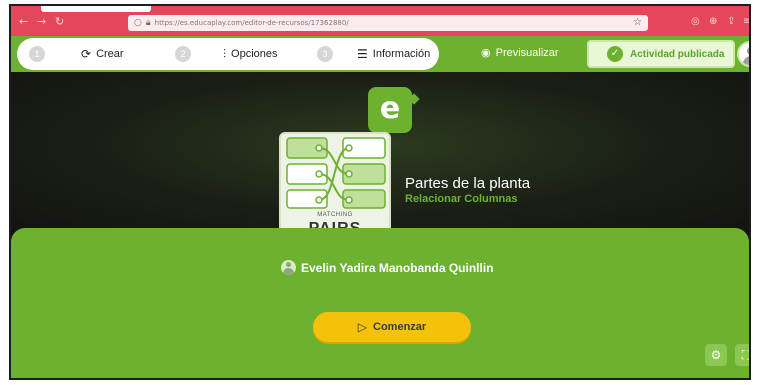 This screenshot has height=385, width=759. Describe the element at coordinates (695, 21) in the screenshot. I see `pocket-icon: ◎` at that location.